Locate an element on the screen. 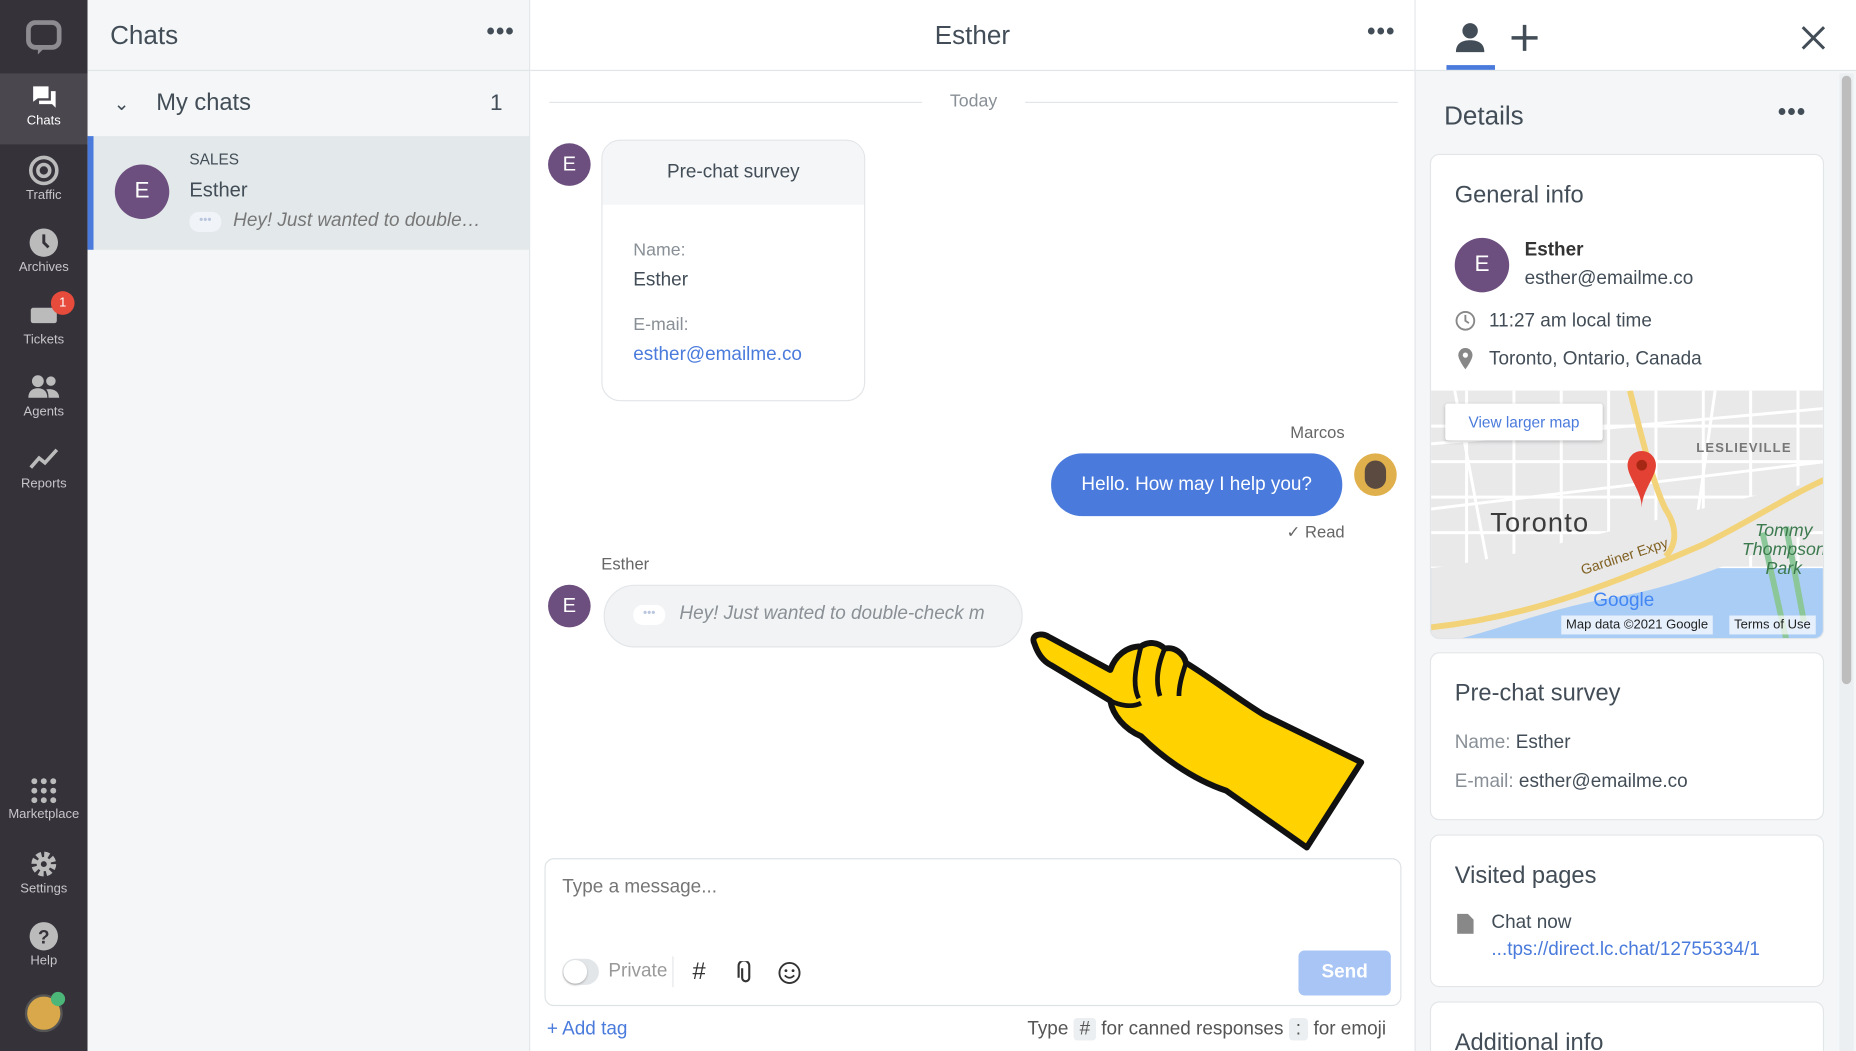 This screenshot has height=1051, width=1856. visited-page-link: ...tps://direct.lc.chat/12755334/1 is located at coordinates (1625, 950).